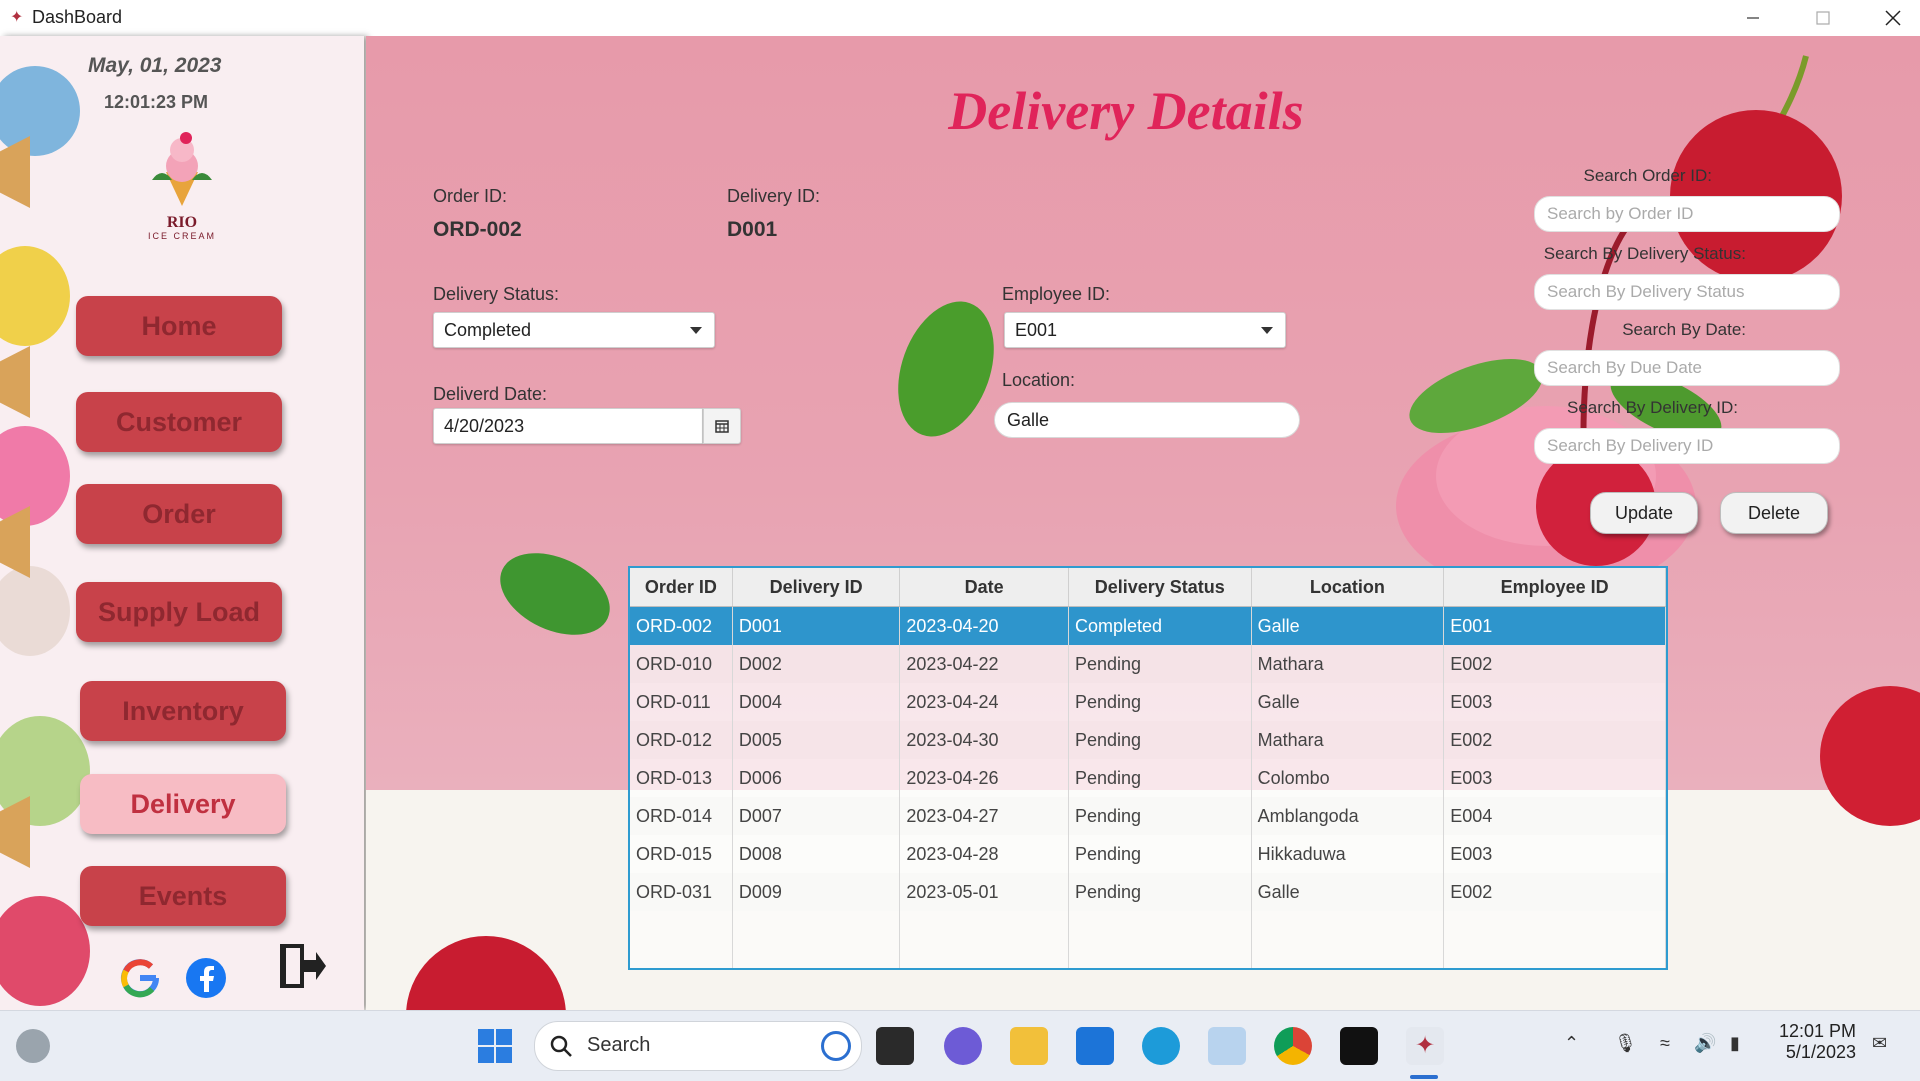 This screenshot has height=1081, width=1920. Describe the element at coordinates (140, 978) in the screenshot. I see `google-icon` at that location.